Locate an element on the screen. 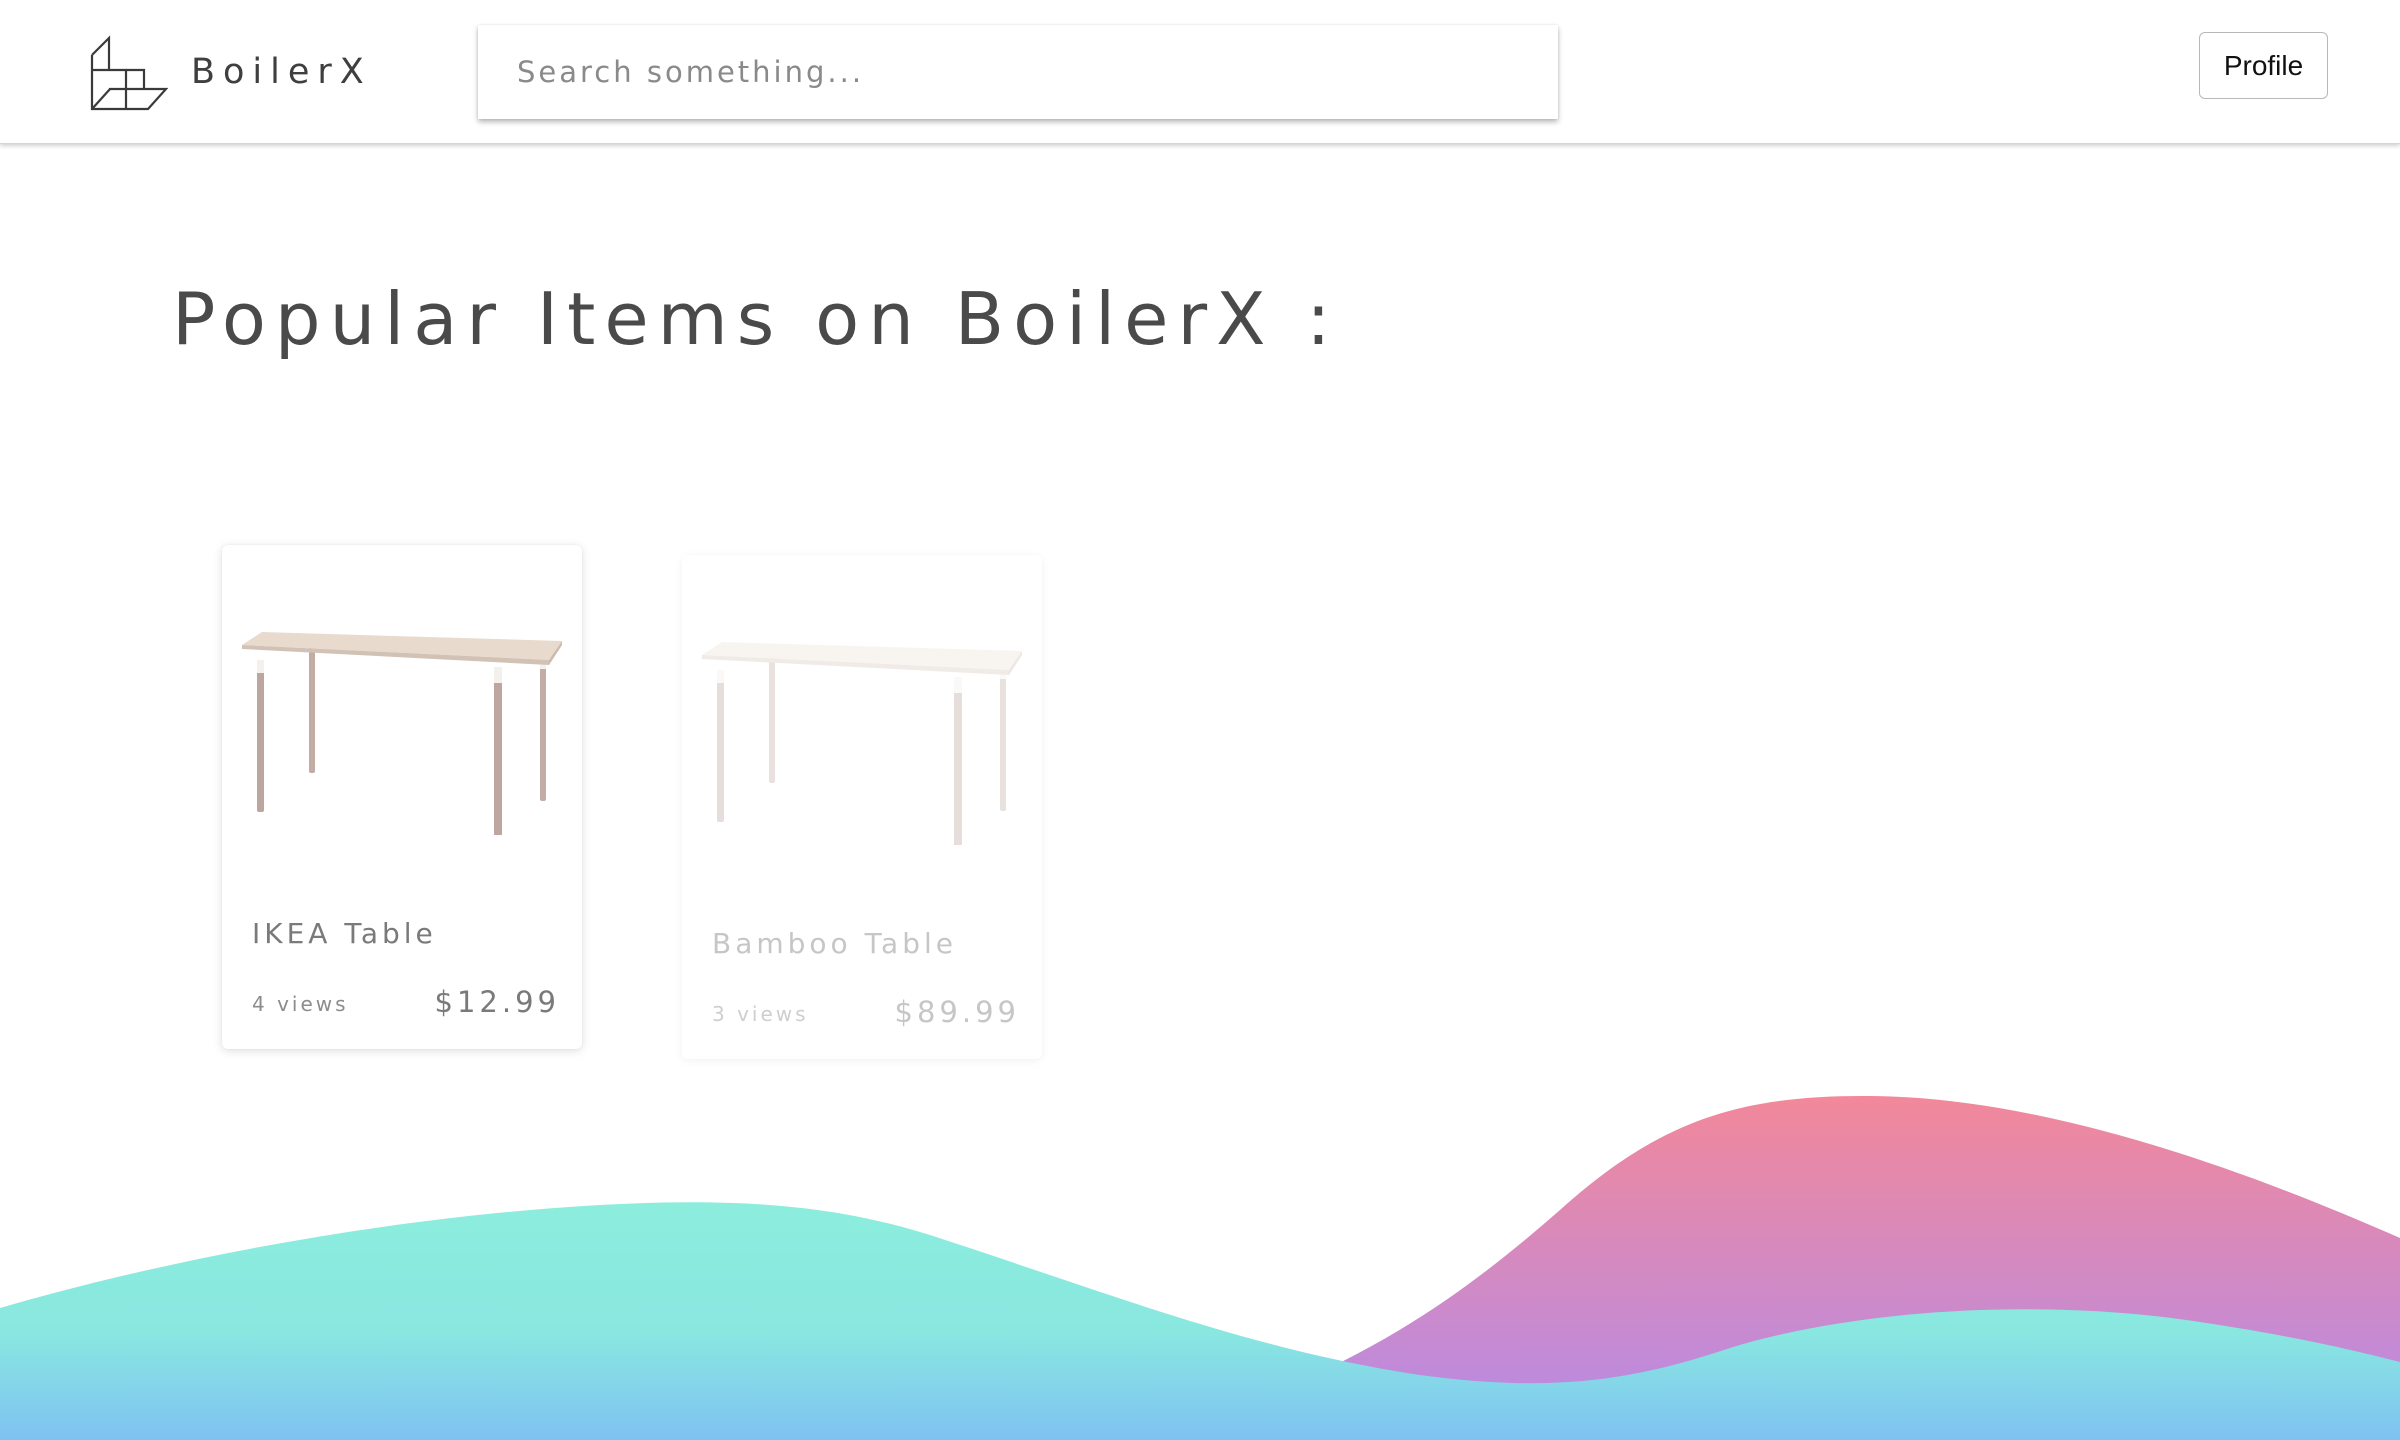 This screenshot has height=1440, width=2400. item-views: 4 views is located at coordinates (300, 1004).